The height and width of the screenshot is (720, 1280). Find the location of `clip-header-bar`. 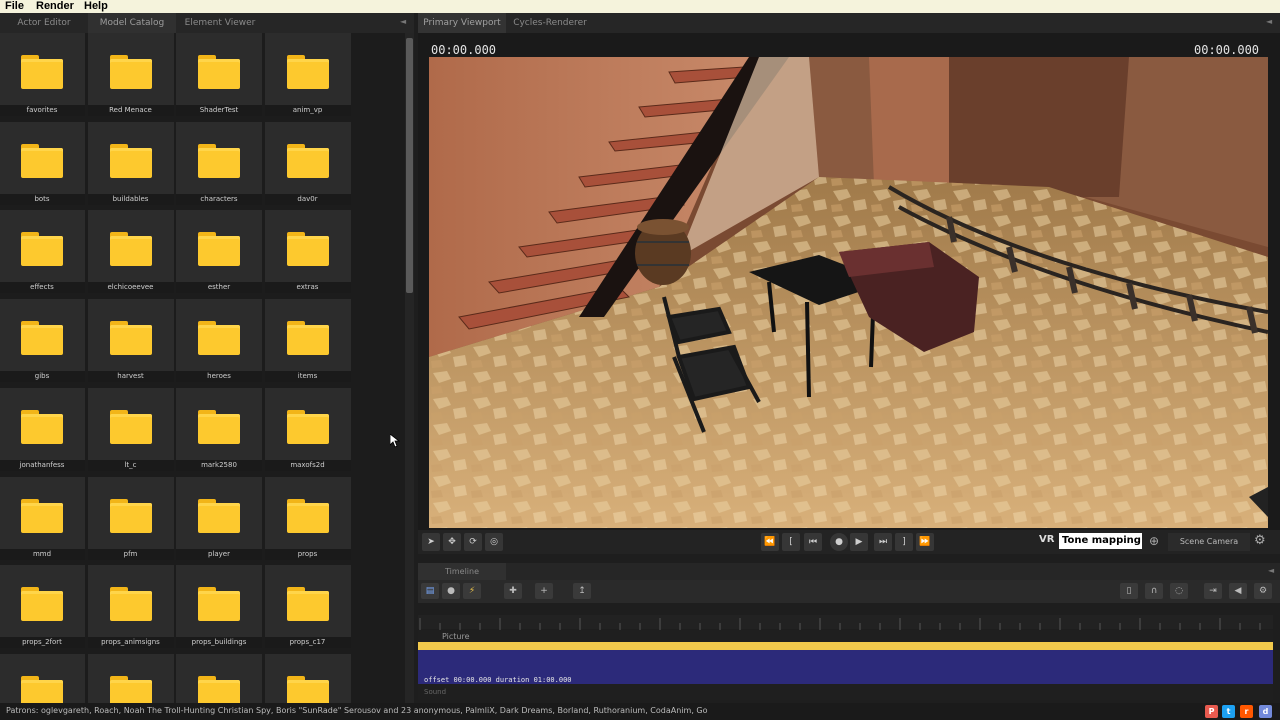

clip-header-bar is located at coordinates (845, 646).